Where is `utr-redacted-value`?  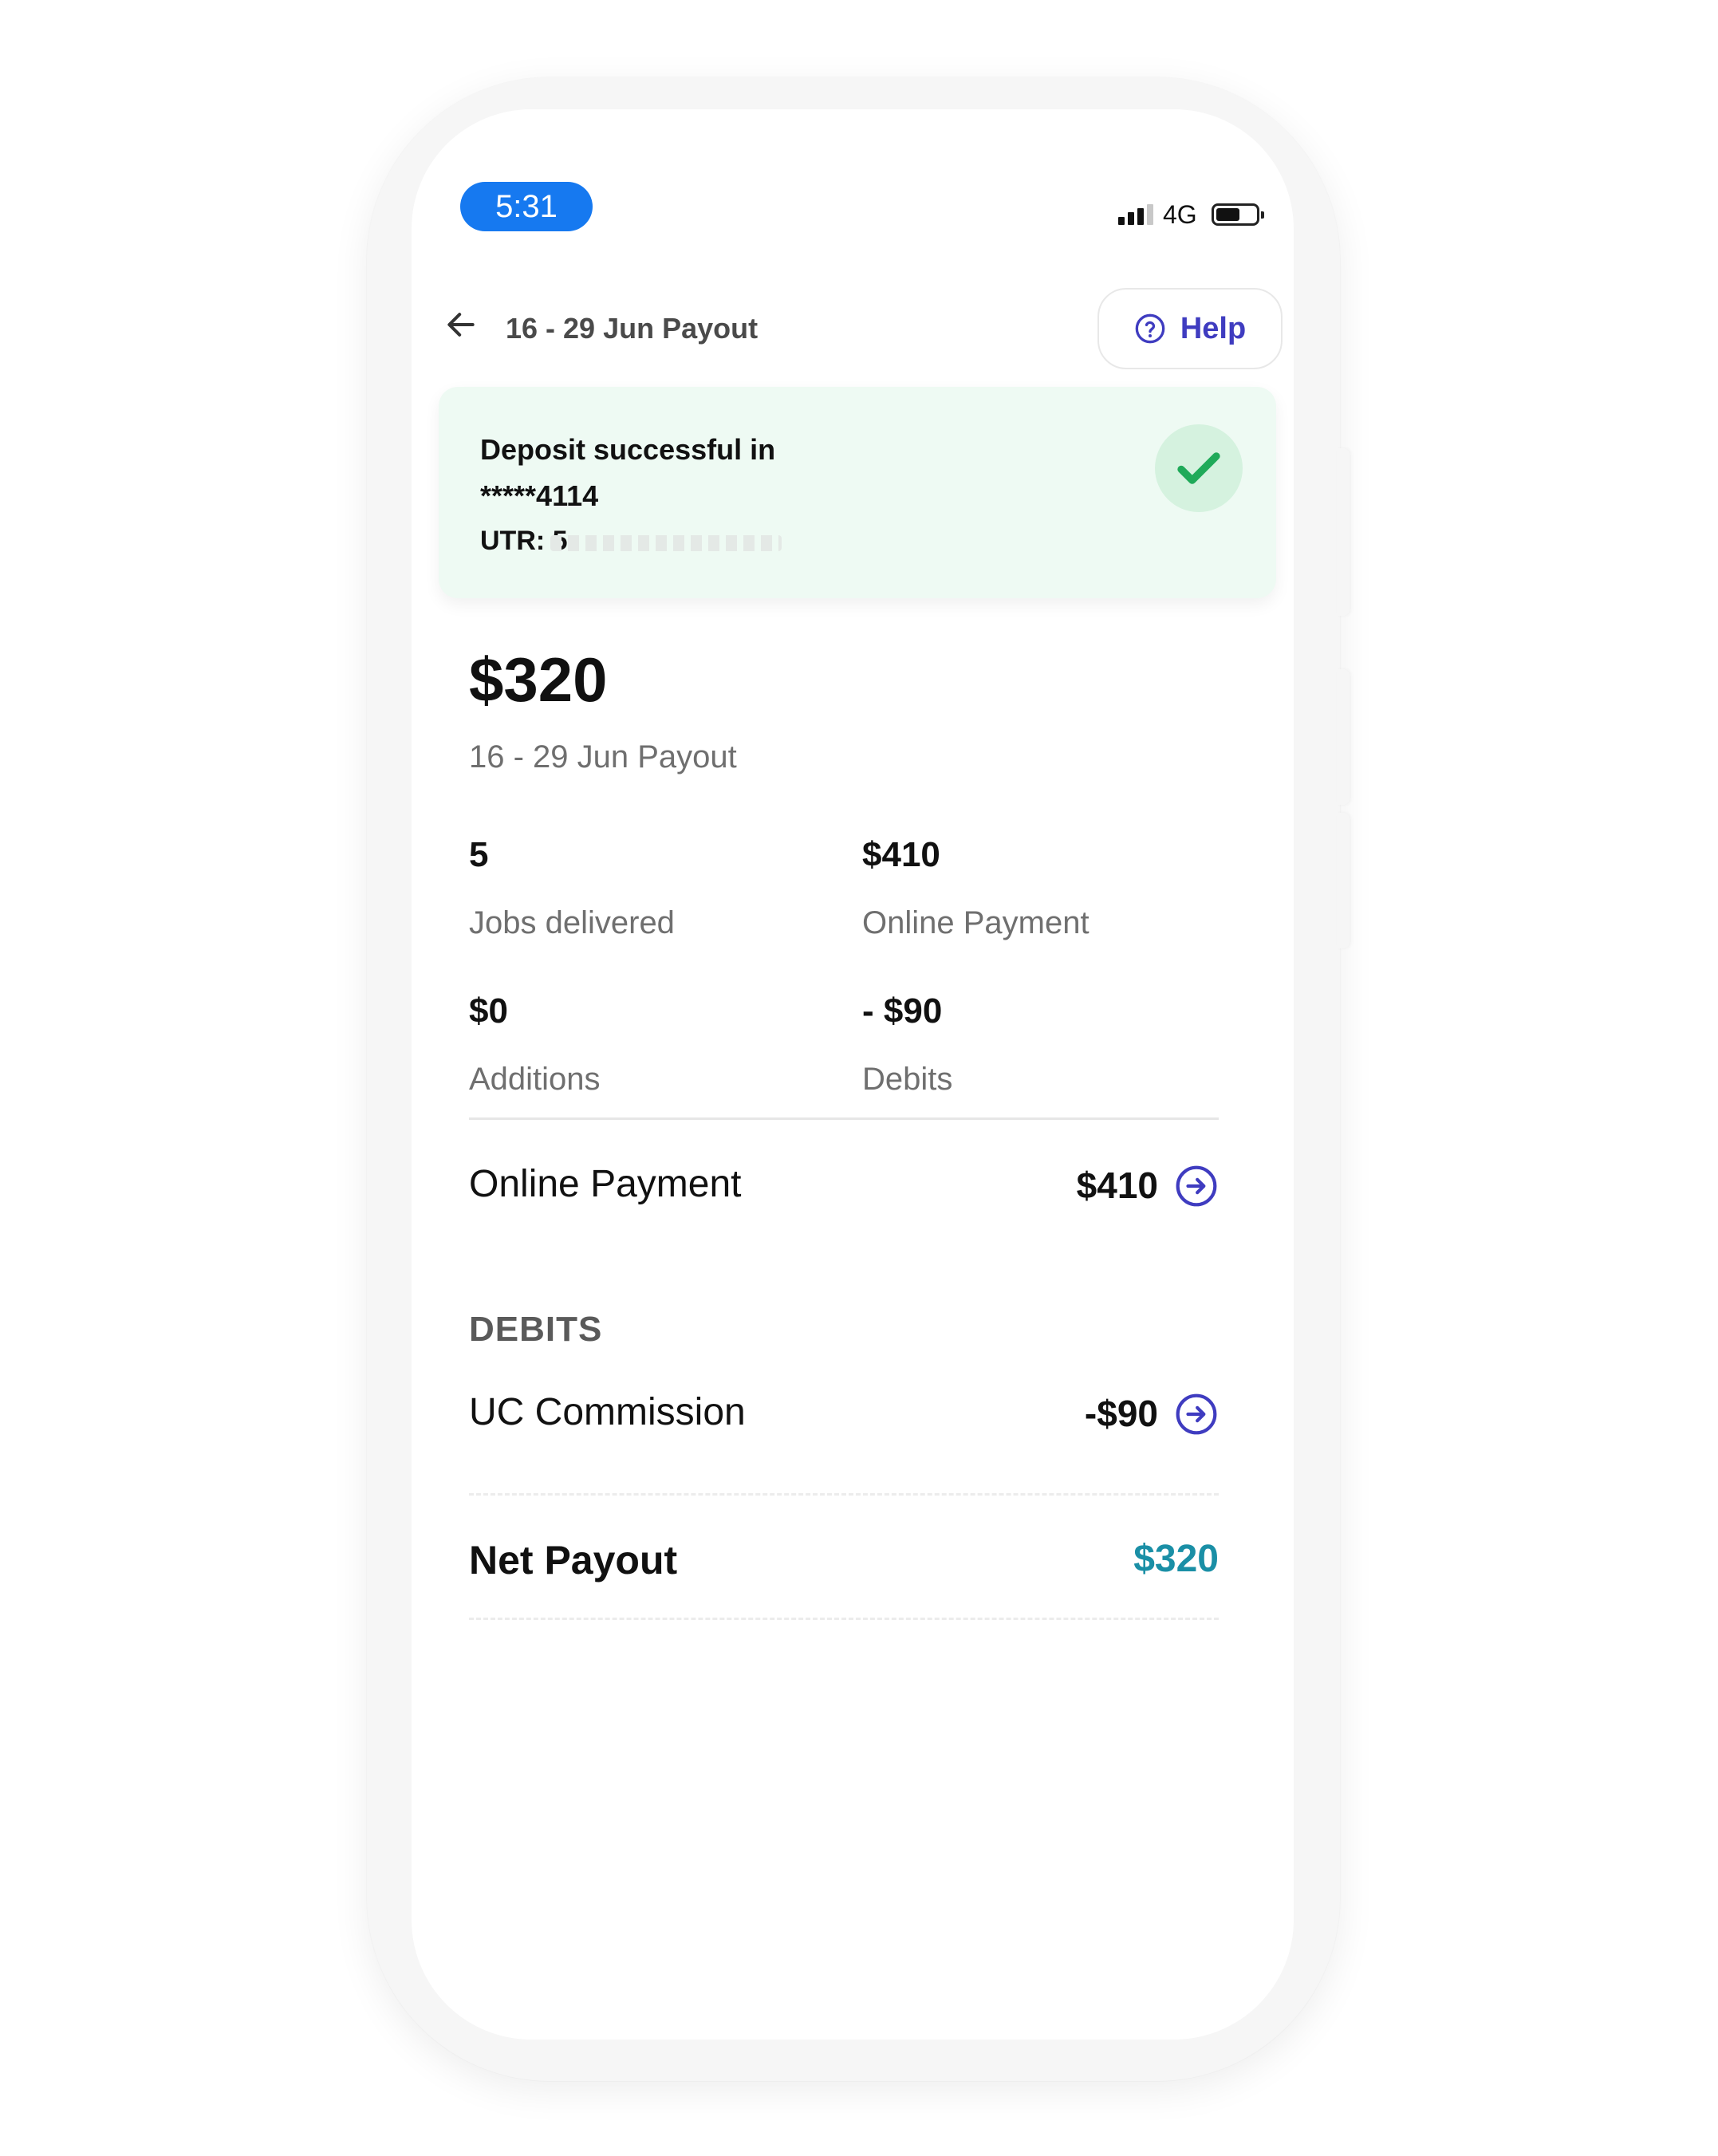 utr-redacted-value is located at coordinates (666, 543).